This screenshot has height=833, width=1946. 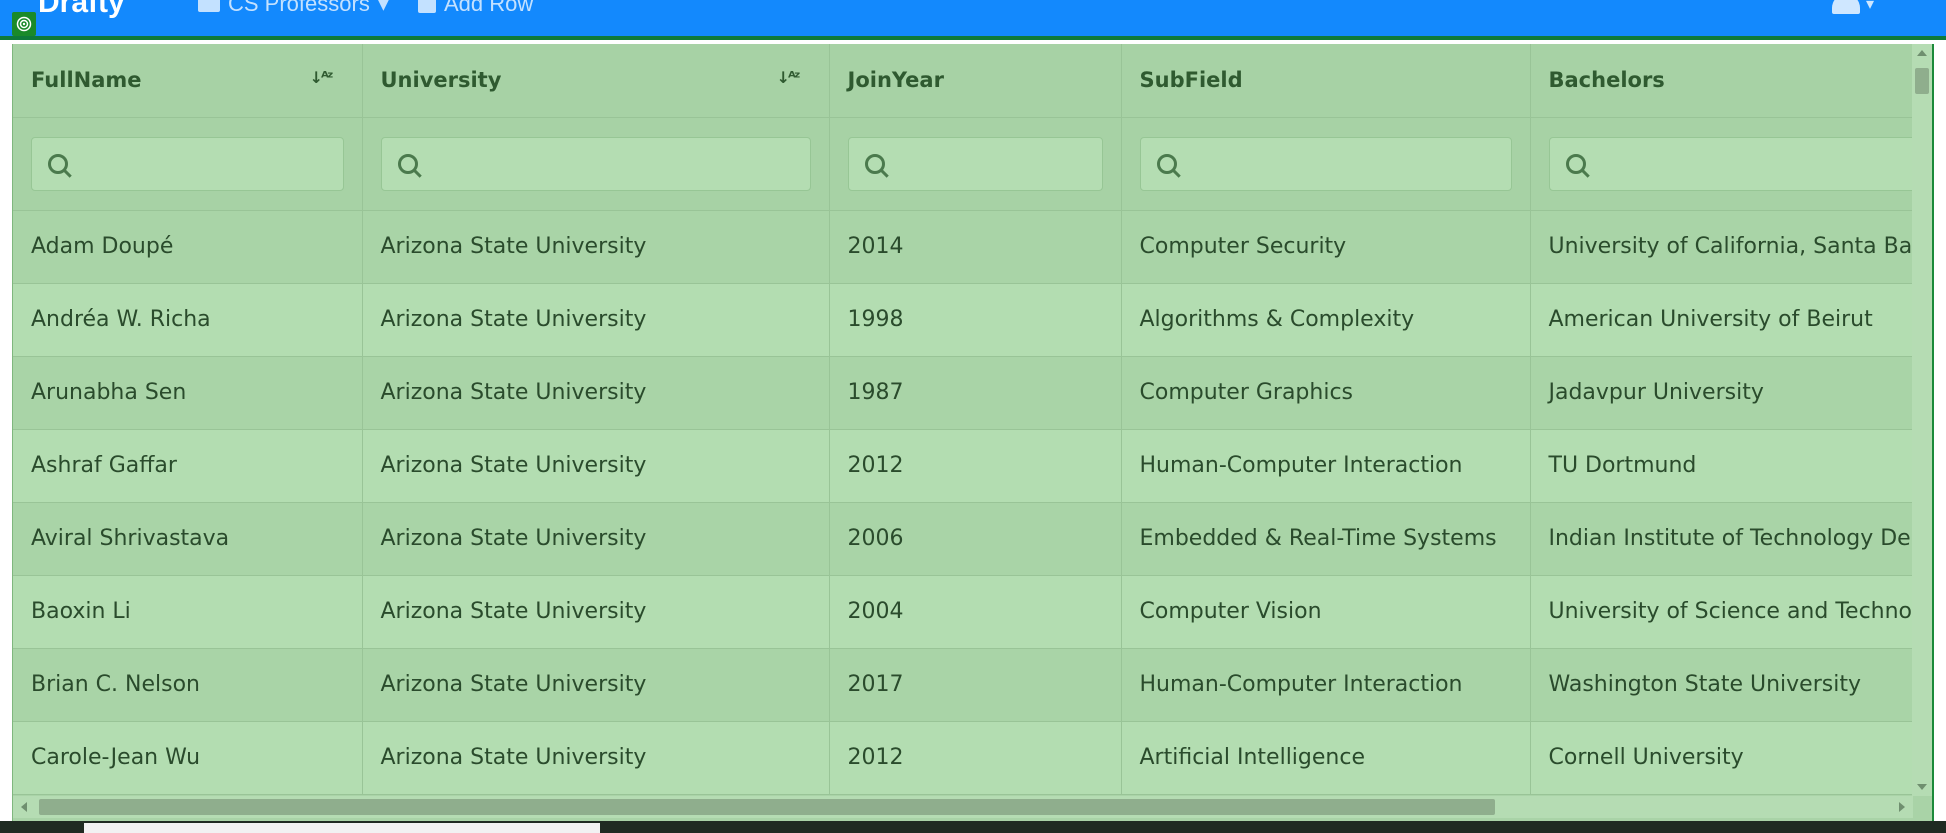 I want to click on cell-joinyear: 2014, so click(x=975, y=247).